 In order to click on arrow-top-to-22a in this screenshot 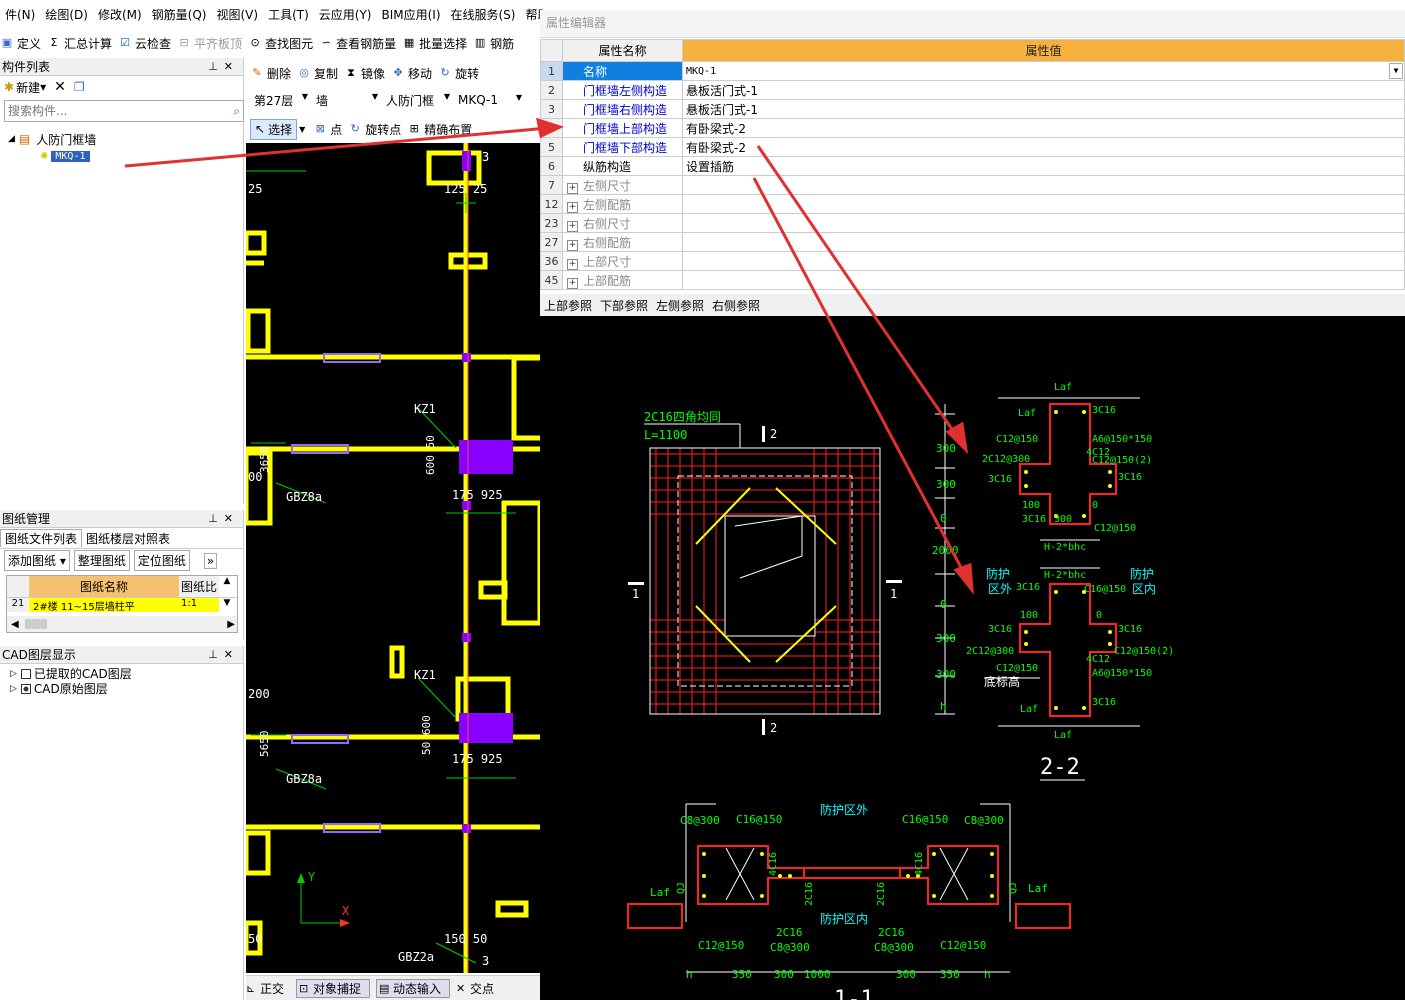, I will do `click(858, 292)`.